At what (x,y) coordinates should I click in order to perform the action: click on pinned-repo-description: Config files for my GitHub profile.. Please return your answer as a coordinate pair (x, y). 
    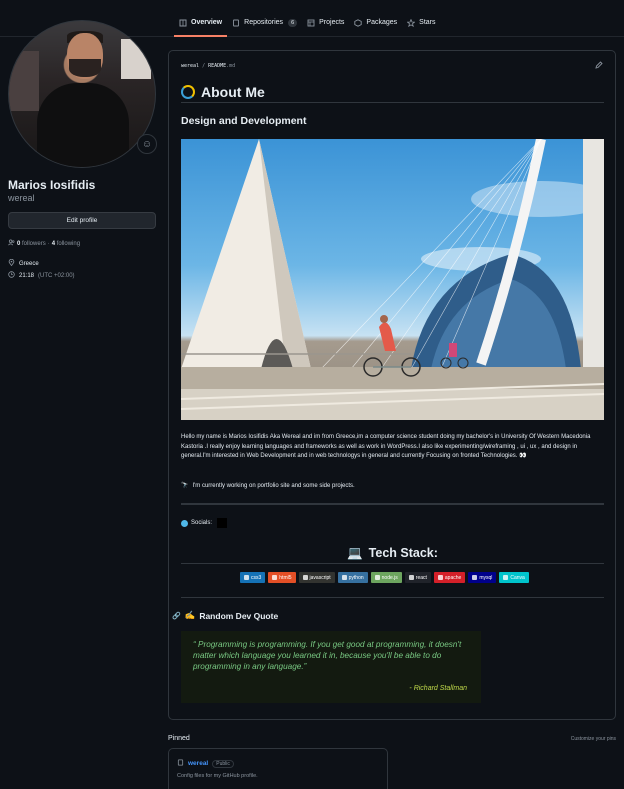
    Looking at the image, I should click on (217, 776).